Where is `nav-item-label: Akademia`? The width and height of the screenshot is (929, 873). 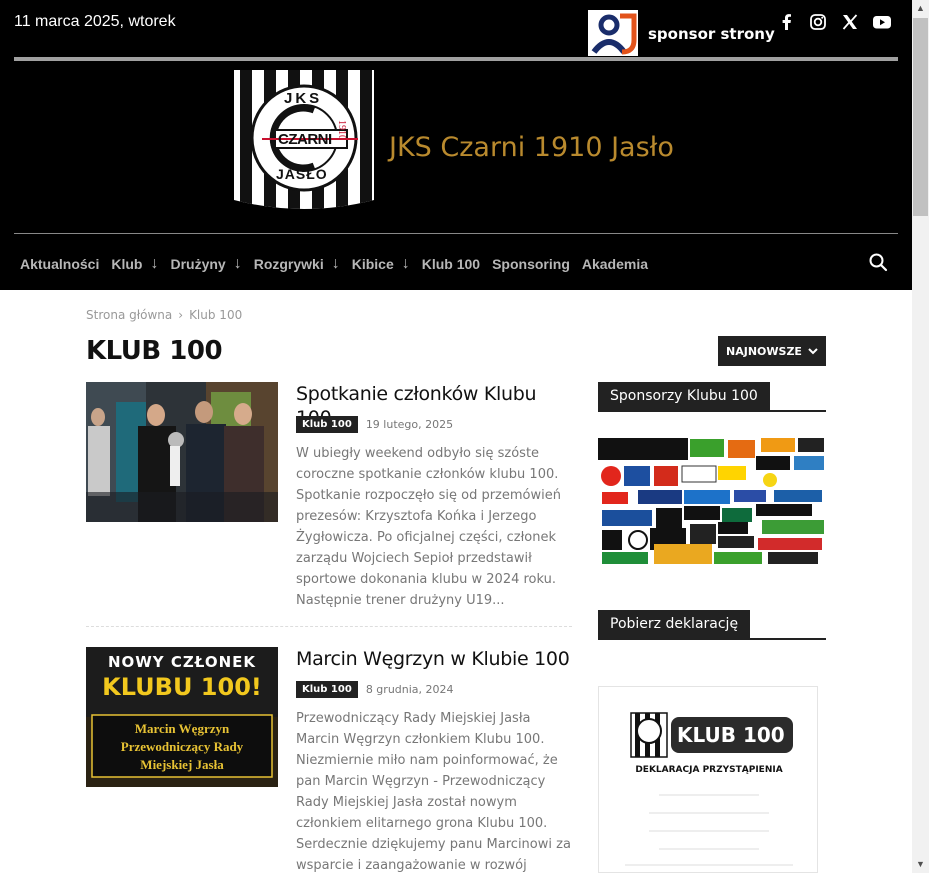 nav-item-label: Akademia is located at coordinates (615, 264).